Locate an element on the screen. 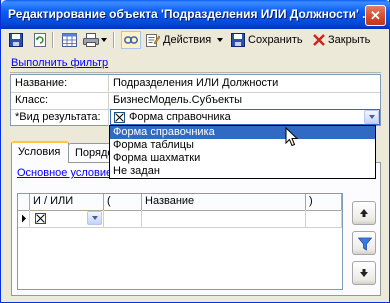 The image size is (390, 303). save-label: Сохранить is located at coordinates (275, 40).